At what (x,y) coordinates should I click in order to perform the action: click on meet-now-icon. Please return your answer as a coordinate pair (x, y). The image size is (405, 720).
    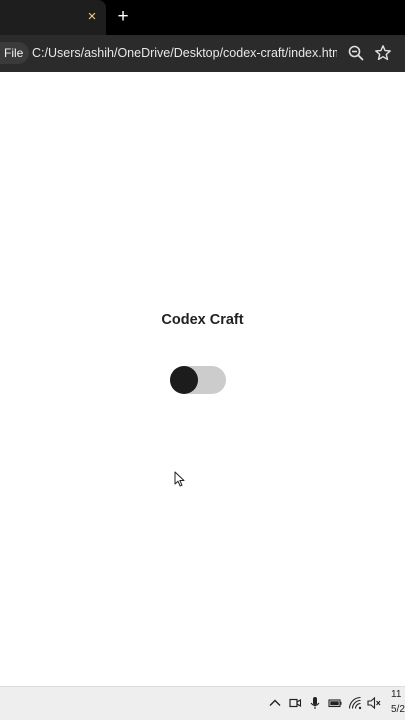
    Looking at the image, I should click on (295, 703).